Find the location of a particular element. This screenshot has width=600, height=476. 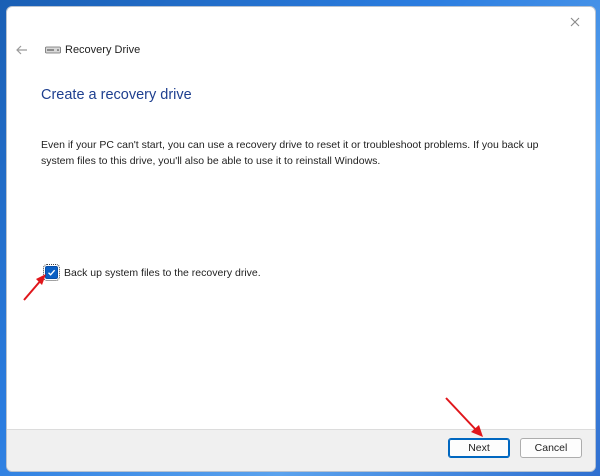

backup-checkbox is located at coordinates (51, 272).